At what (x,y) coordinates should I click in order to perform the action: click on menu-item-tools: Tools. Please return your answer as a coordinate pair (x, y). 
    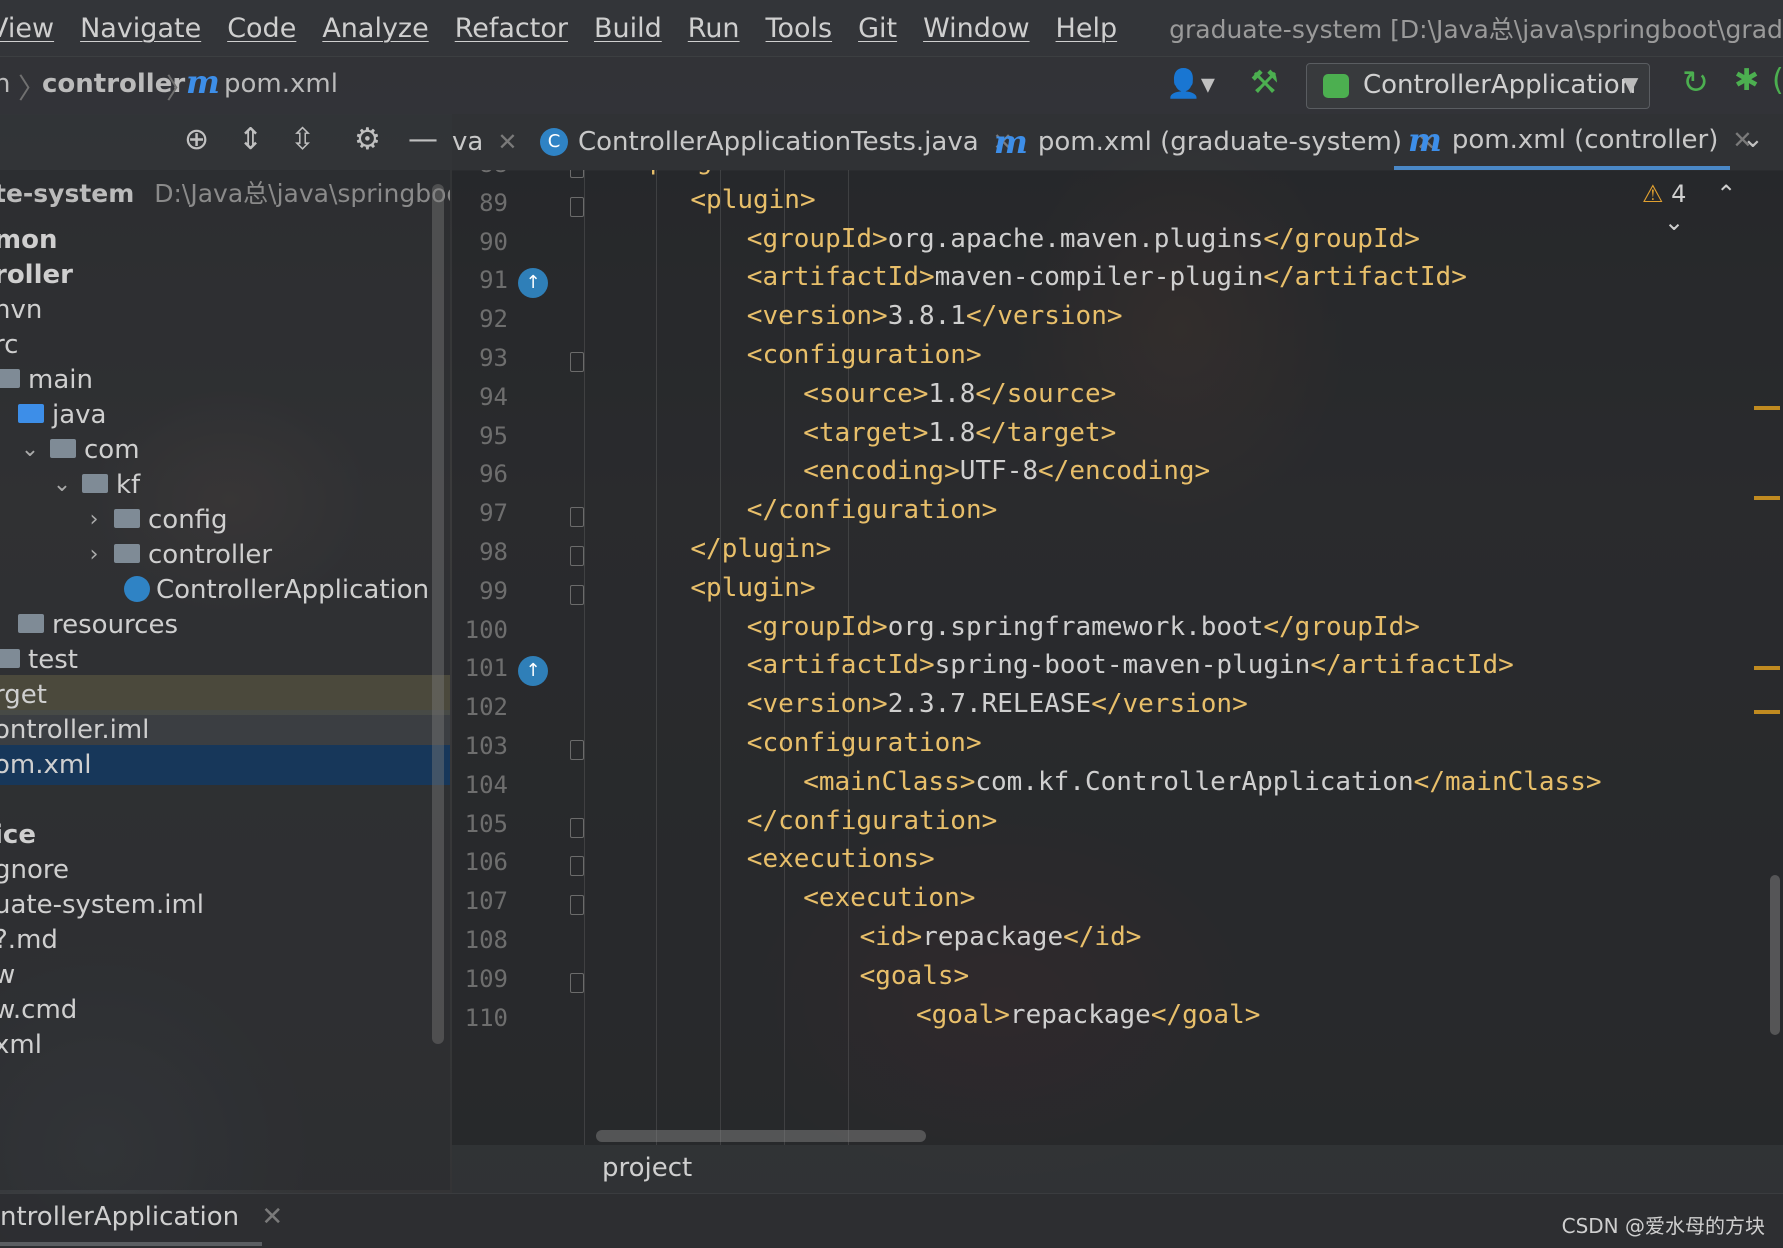
    Looking at the image, I should click on (799, 28).